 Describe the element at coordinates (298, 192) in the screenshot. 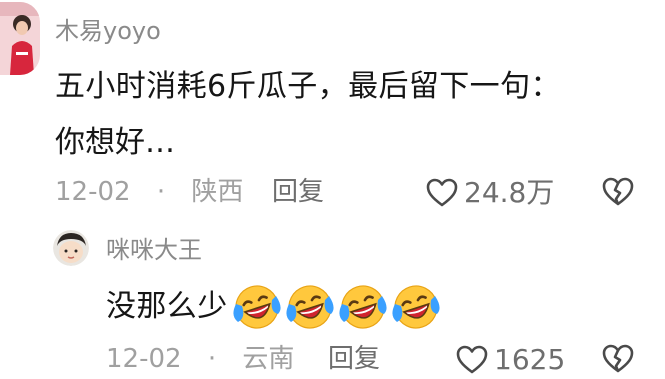

I see `comment-reply-button: 回复` at that location.